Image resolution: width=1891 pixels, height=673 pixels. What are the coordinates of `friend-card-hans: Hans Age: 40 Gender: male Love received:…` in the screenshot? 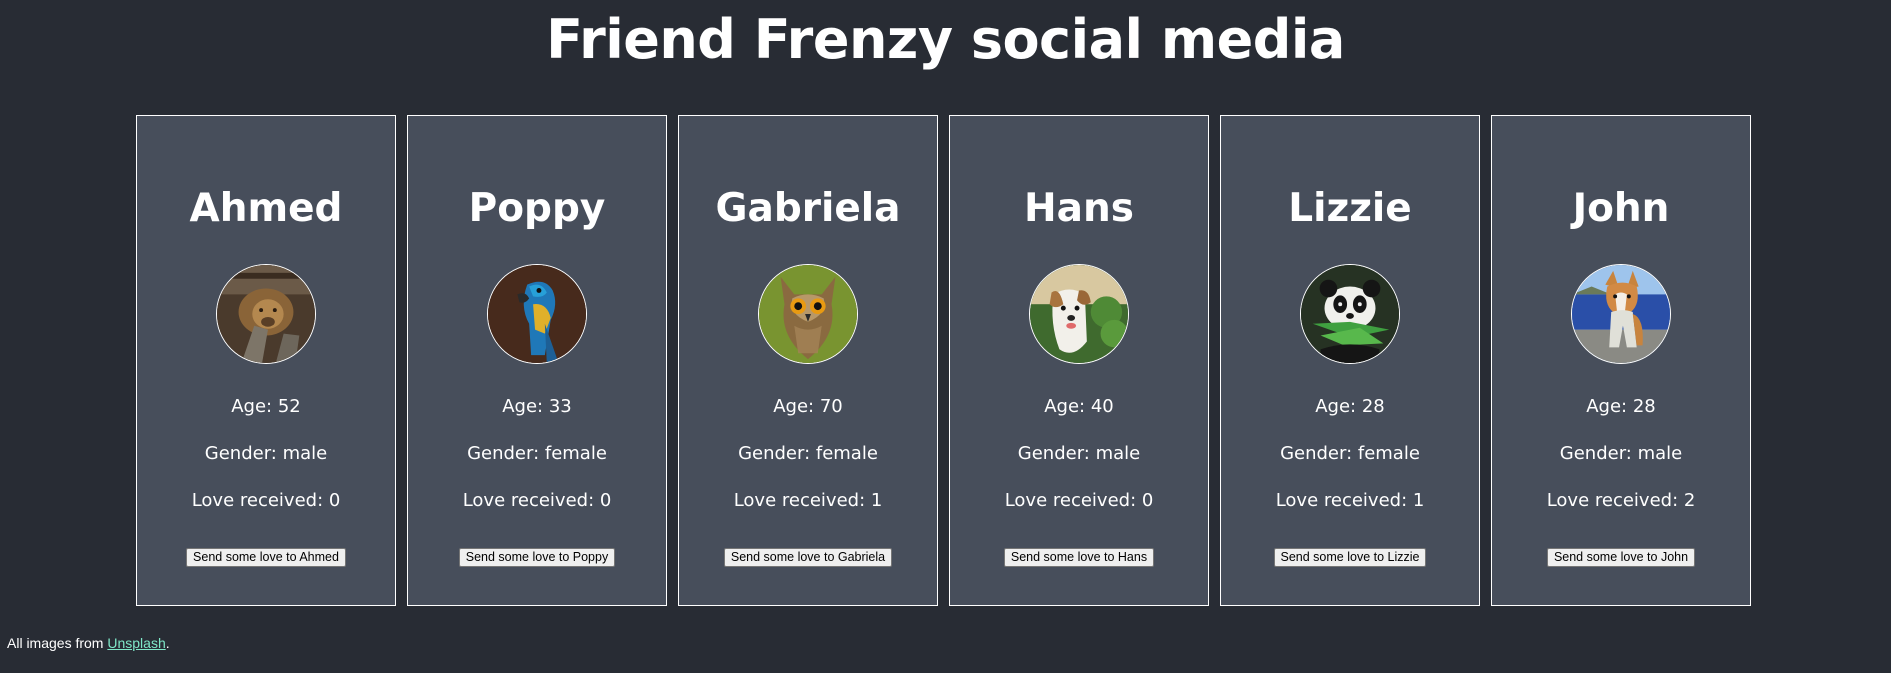 It's located at (1079, 360).